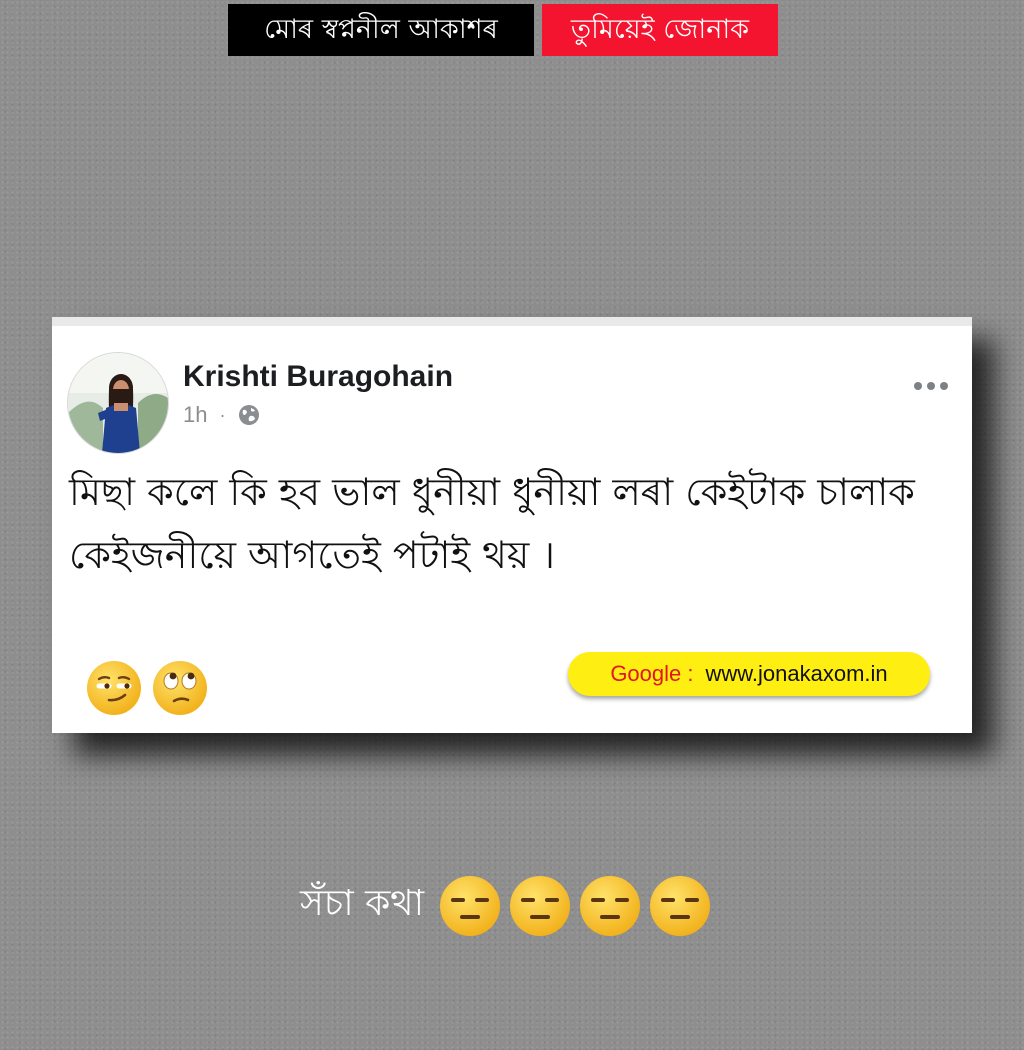 The width and height of the screenshot is (1024, 1050). I want to click on website-watermark: Google : www.jonakaxom.in, so click(749, 674).